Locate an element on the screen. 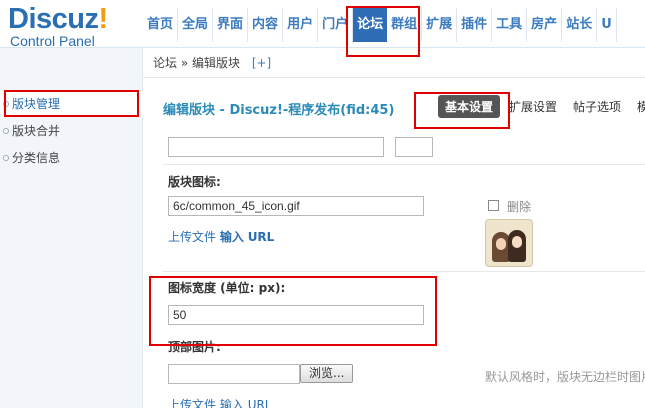  delete-checkbox is located at coordinates (493, 205).